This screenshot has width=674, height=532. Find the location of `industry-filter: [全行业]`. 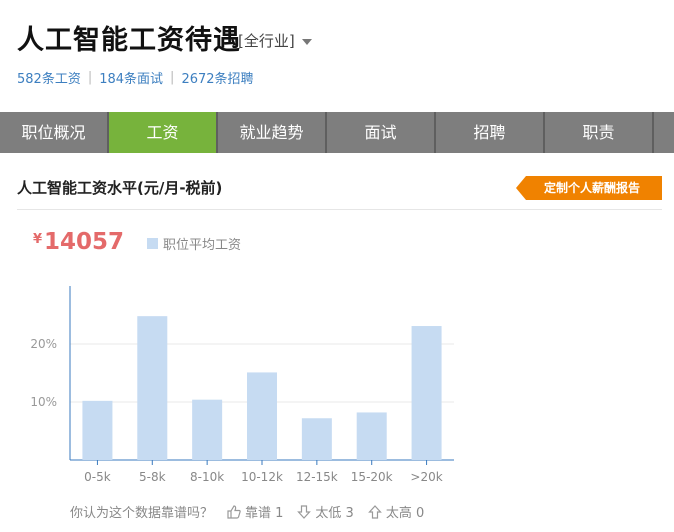

industry-filter: [全行业] is located at coordinates (275, 40).